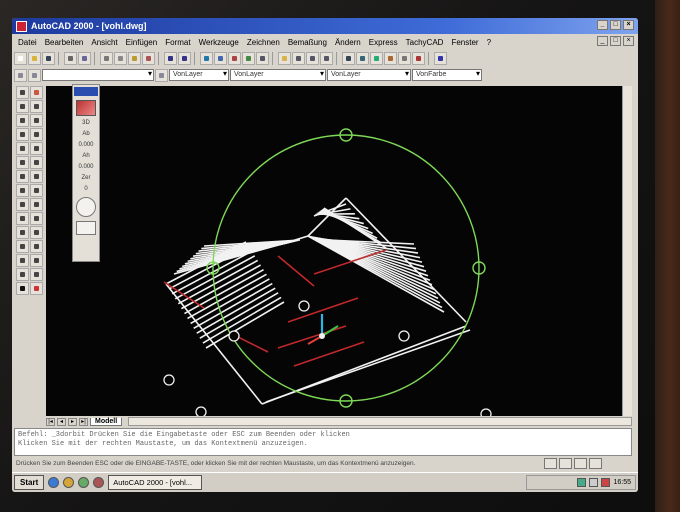  What do you see at coordinates (582, 482) in the screenshot?
I see `network-icon` at bounding box center [582, 482].